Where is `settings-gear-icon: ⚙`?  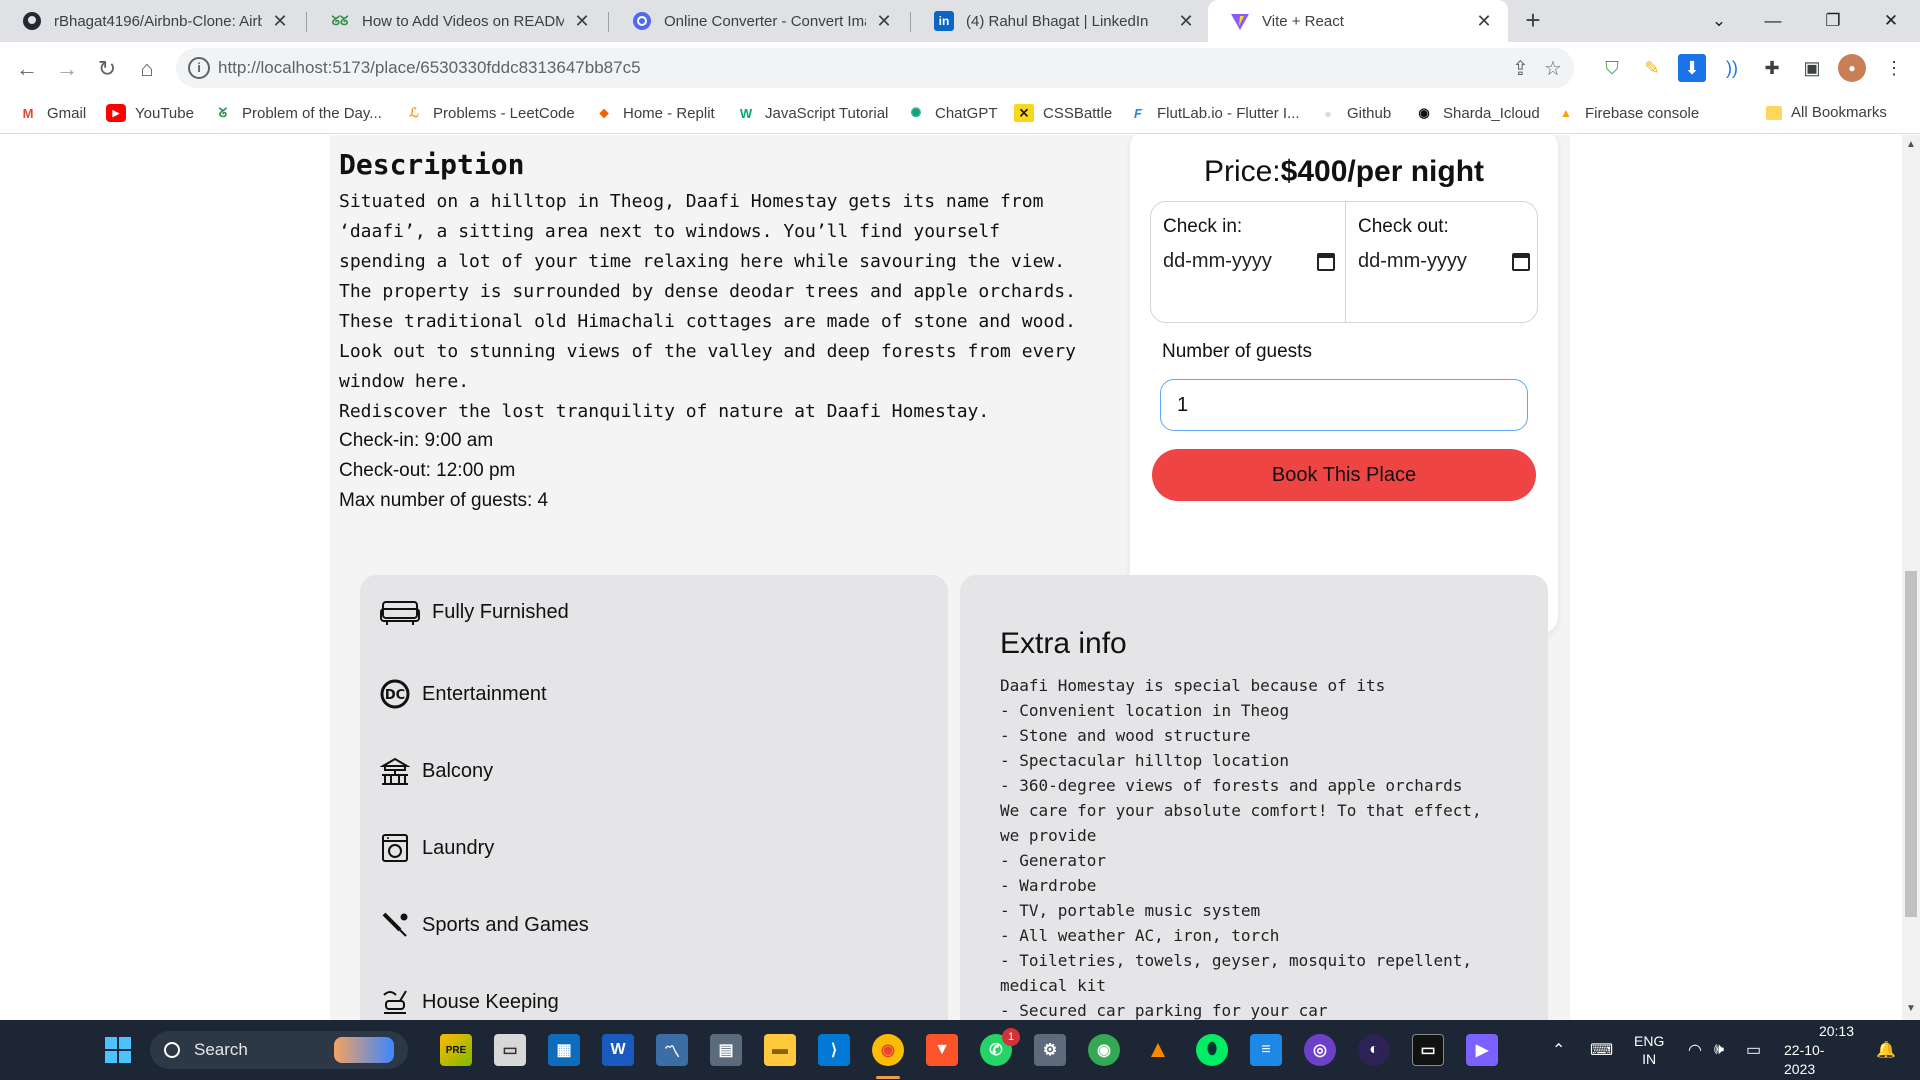
settings-gear-icon: ⚙ is located at coordinates (1050, 1050).